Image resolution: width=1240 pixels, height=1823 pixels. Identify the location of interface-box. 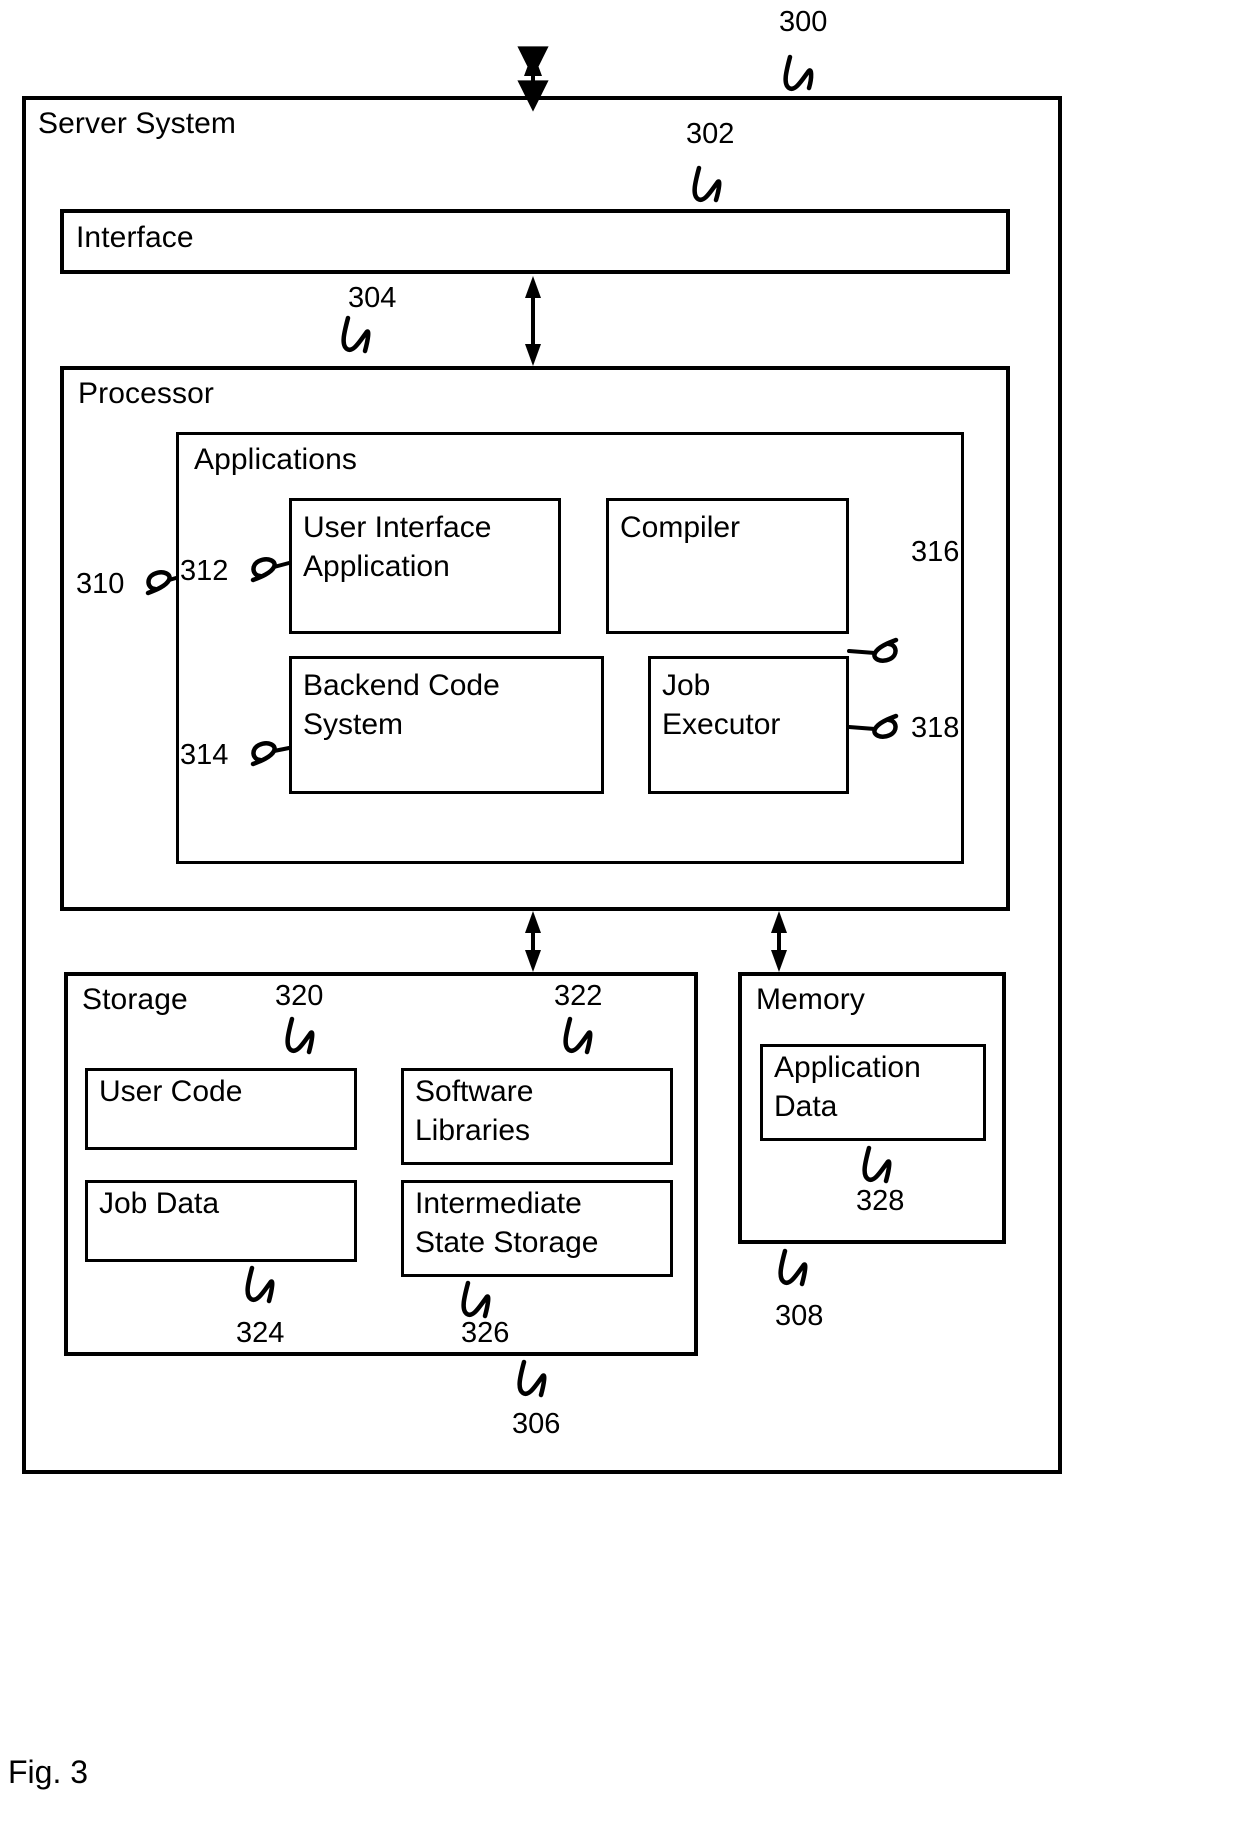
(535, 241).